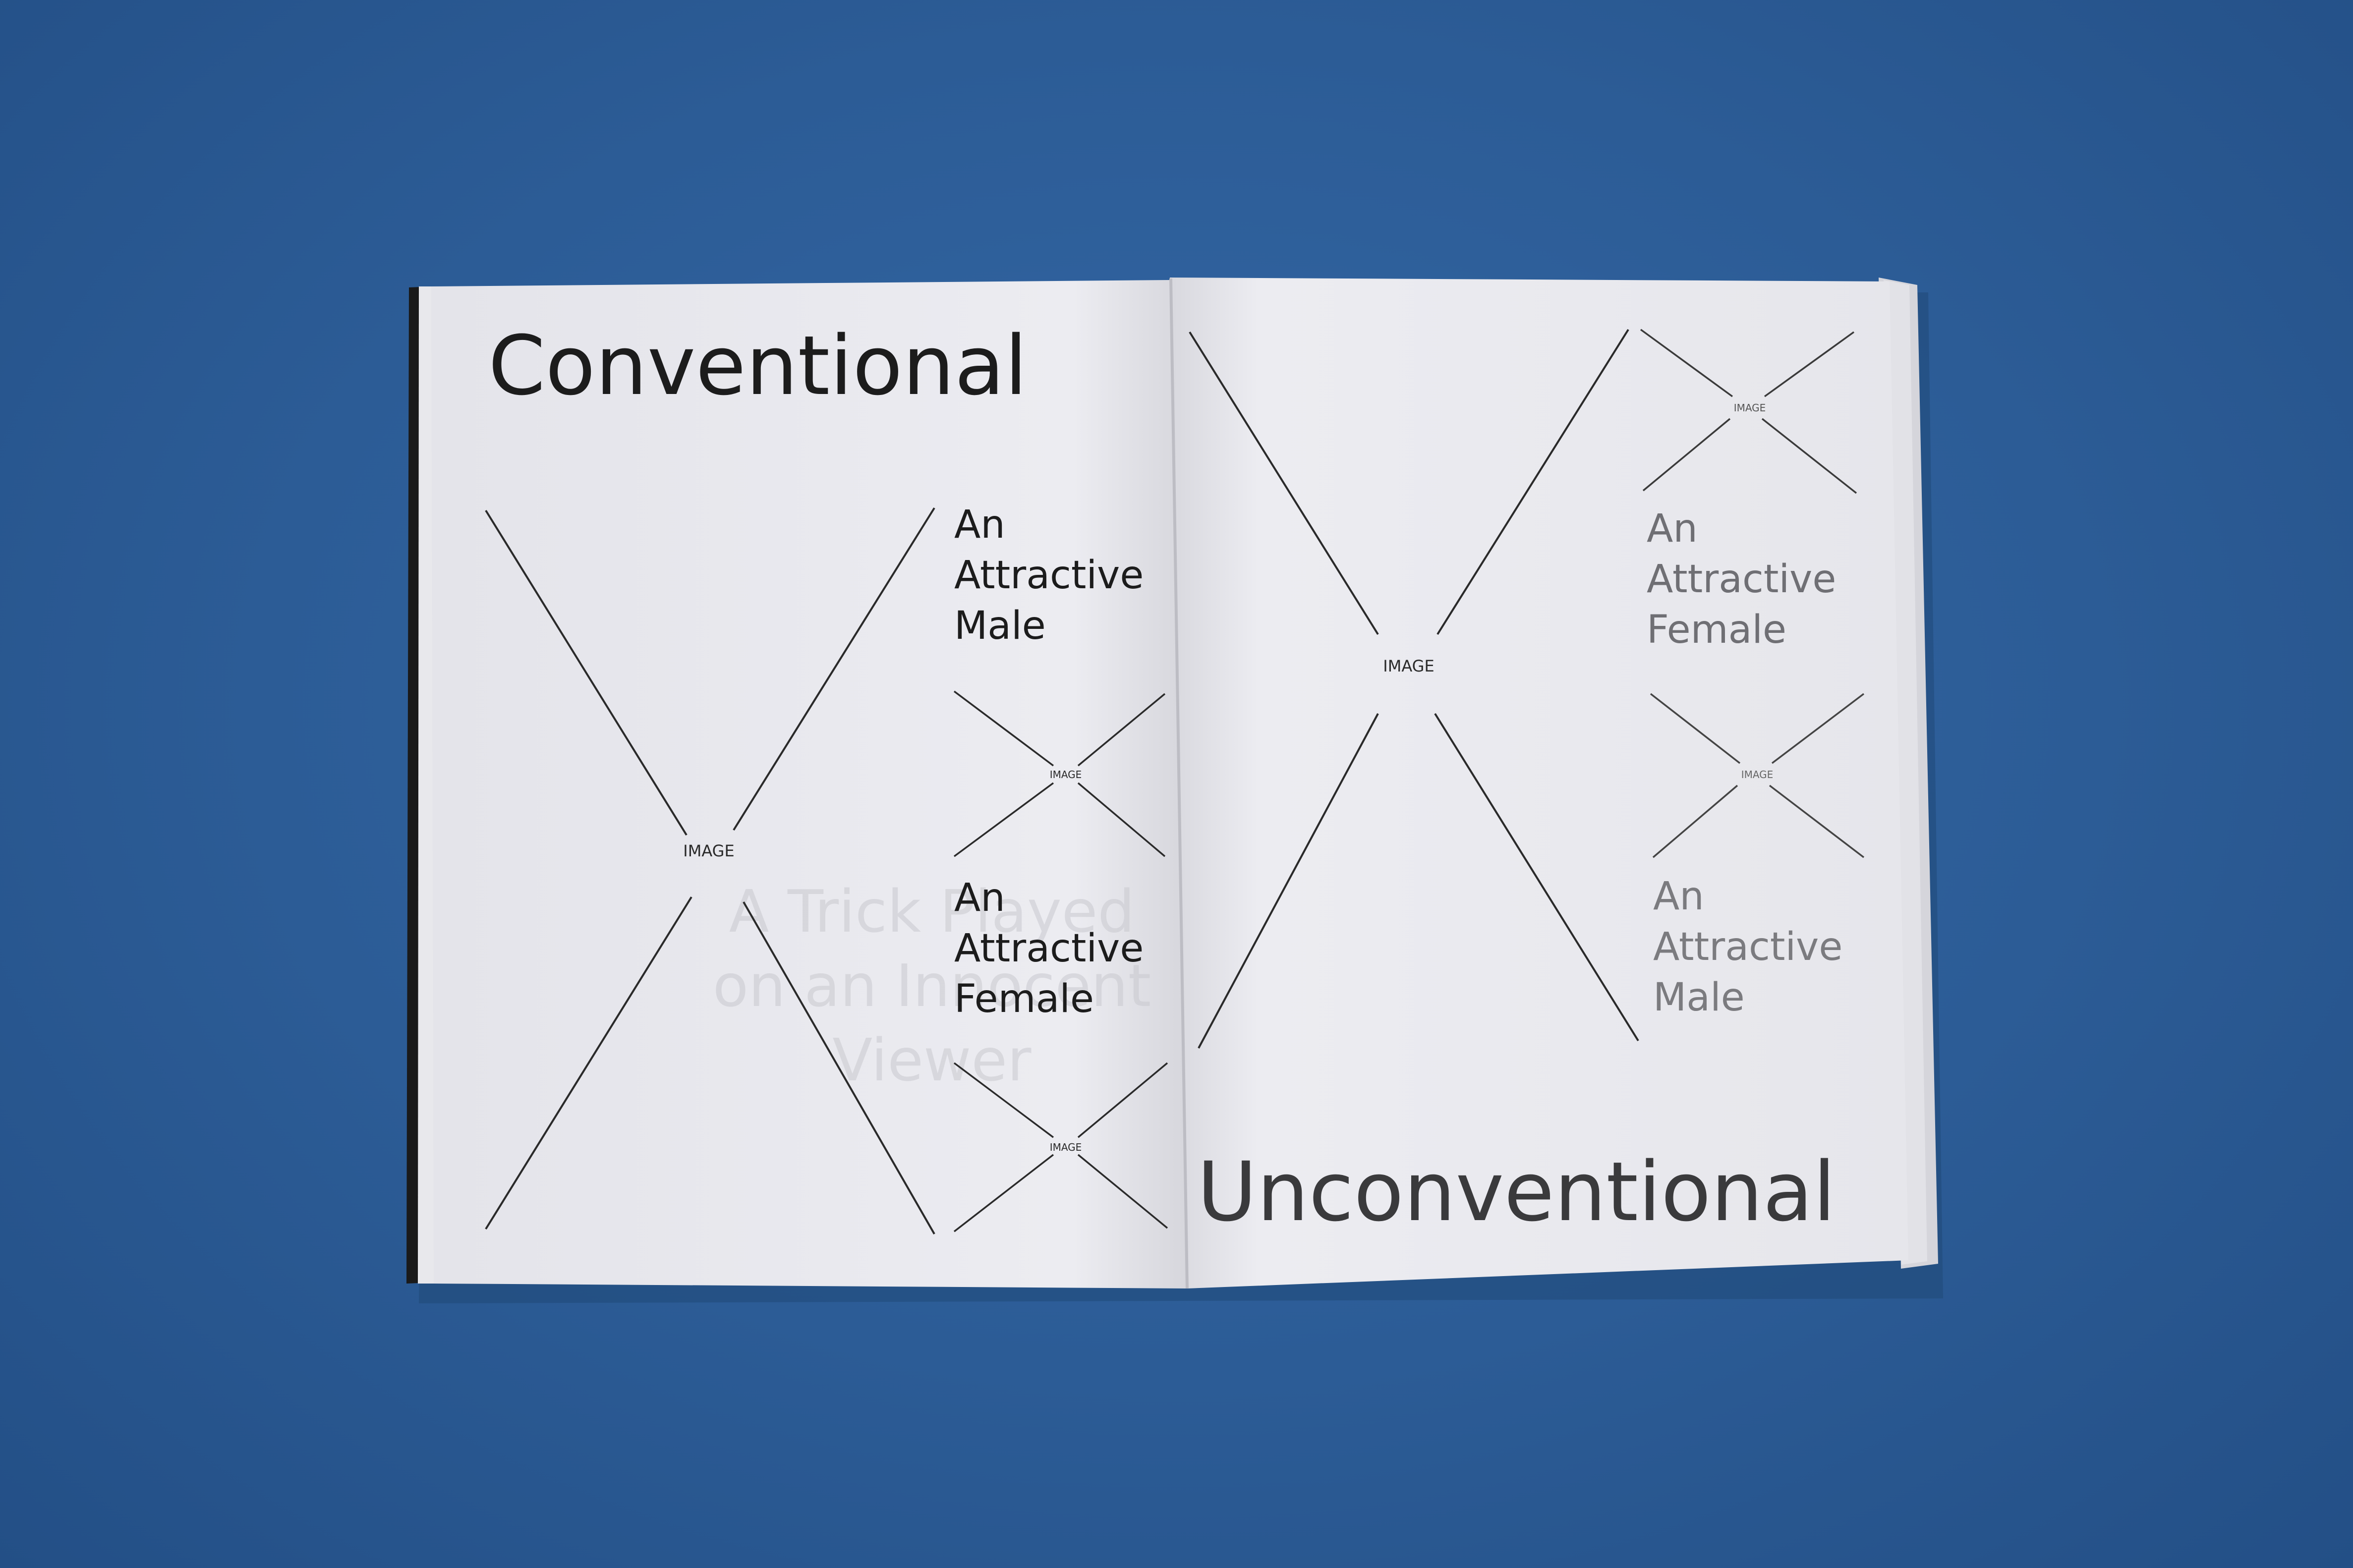 The width and height of the screenshot is (2353, 1568). What do you see at coordinates (980, 898) in the screenshot?
I see `left-caption-2-line-1: An` at bounding box center [980, 898].